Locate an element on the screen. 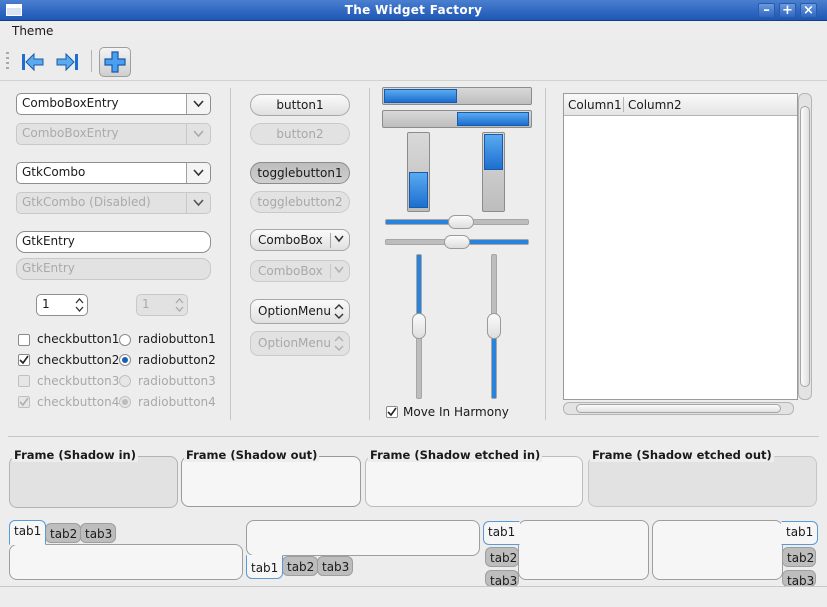 Image resolution: width=827 pixels, height=607 pixels. radiobutton4-label: radiobutton4 is located at coordinates (177, 402).